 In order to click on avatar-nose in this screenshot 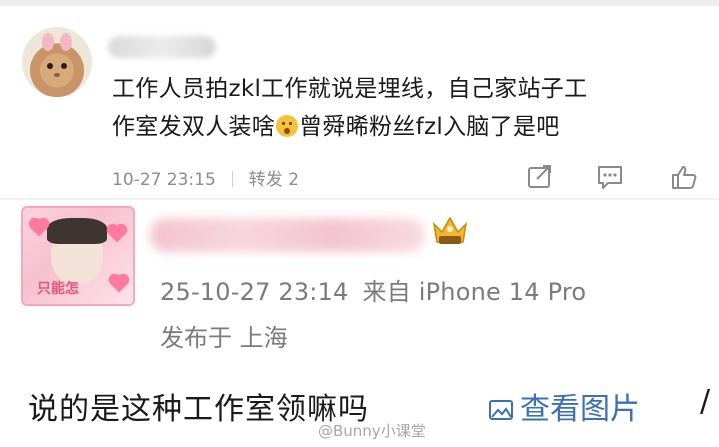, I will do `click(57, 75)`.